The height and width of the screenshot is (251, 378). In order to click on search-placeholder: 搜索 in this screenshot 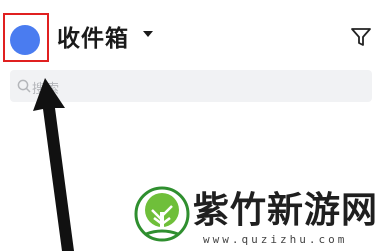, I will do `click(46, 89)`.